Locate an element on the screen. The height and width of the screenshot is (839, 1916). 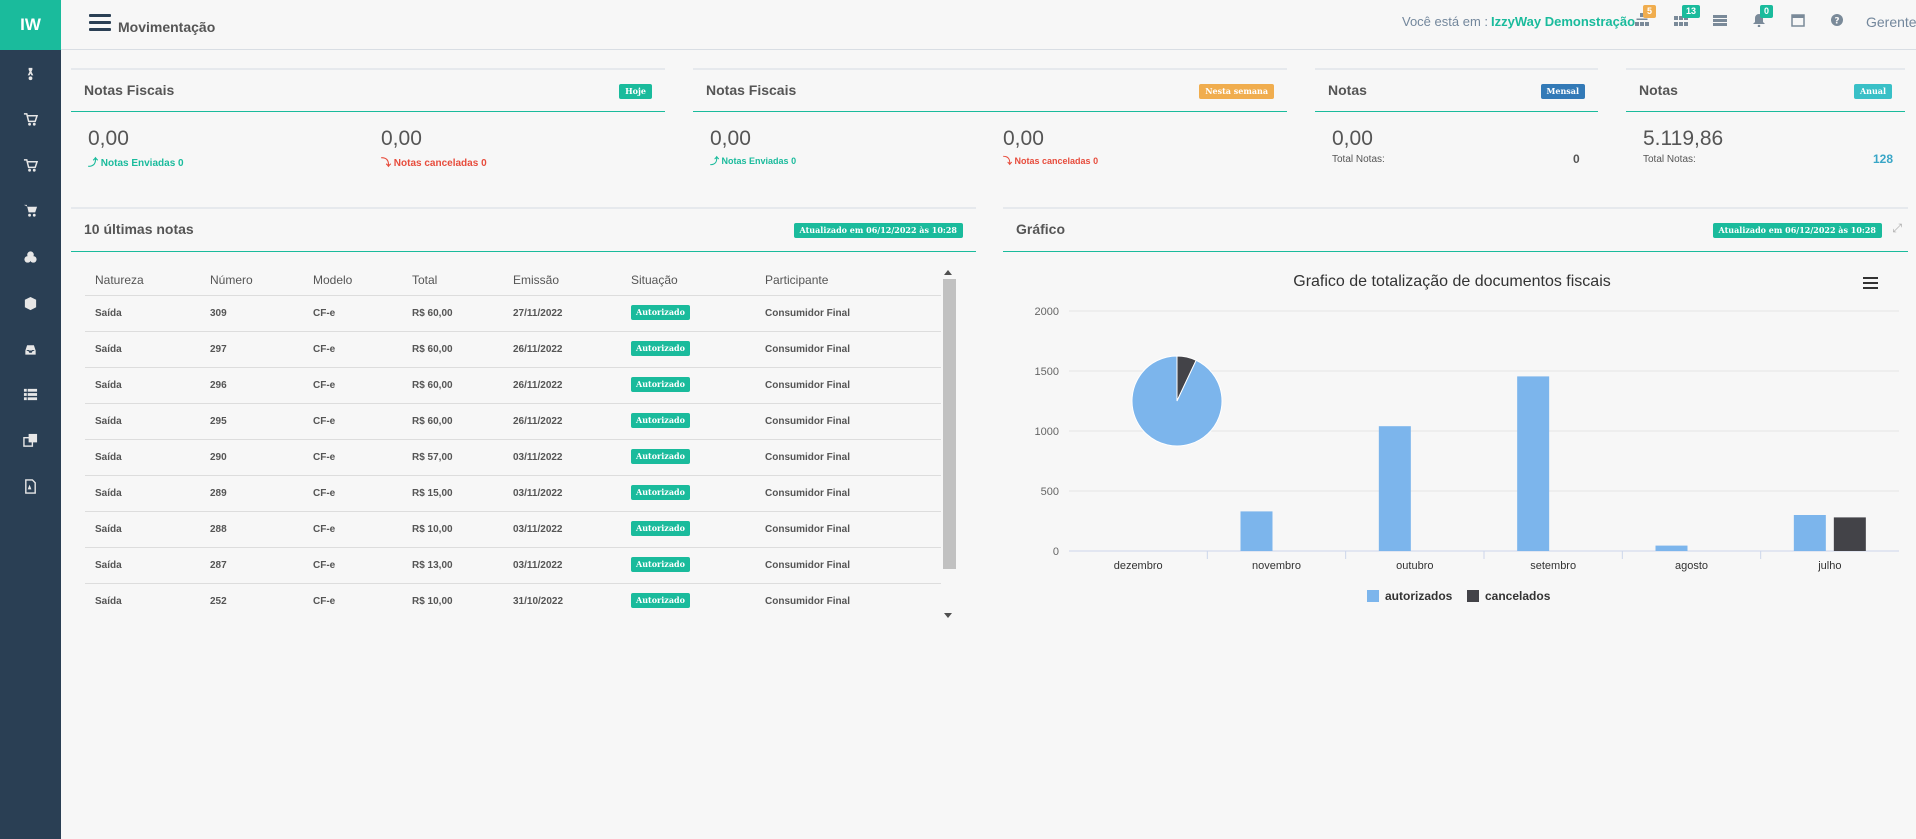
column-header: Número is located at coordinates (231, 280).